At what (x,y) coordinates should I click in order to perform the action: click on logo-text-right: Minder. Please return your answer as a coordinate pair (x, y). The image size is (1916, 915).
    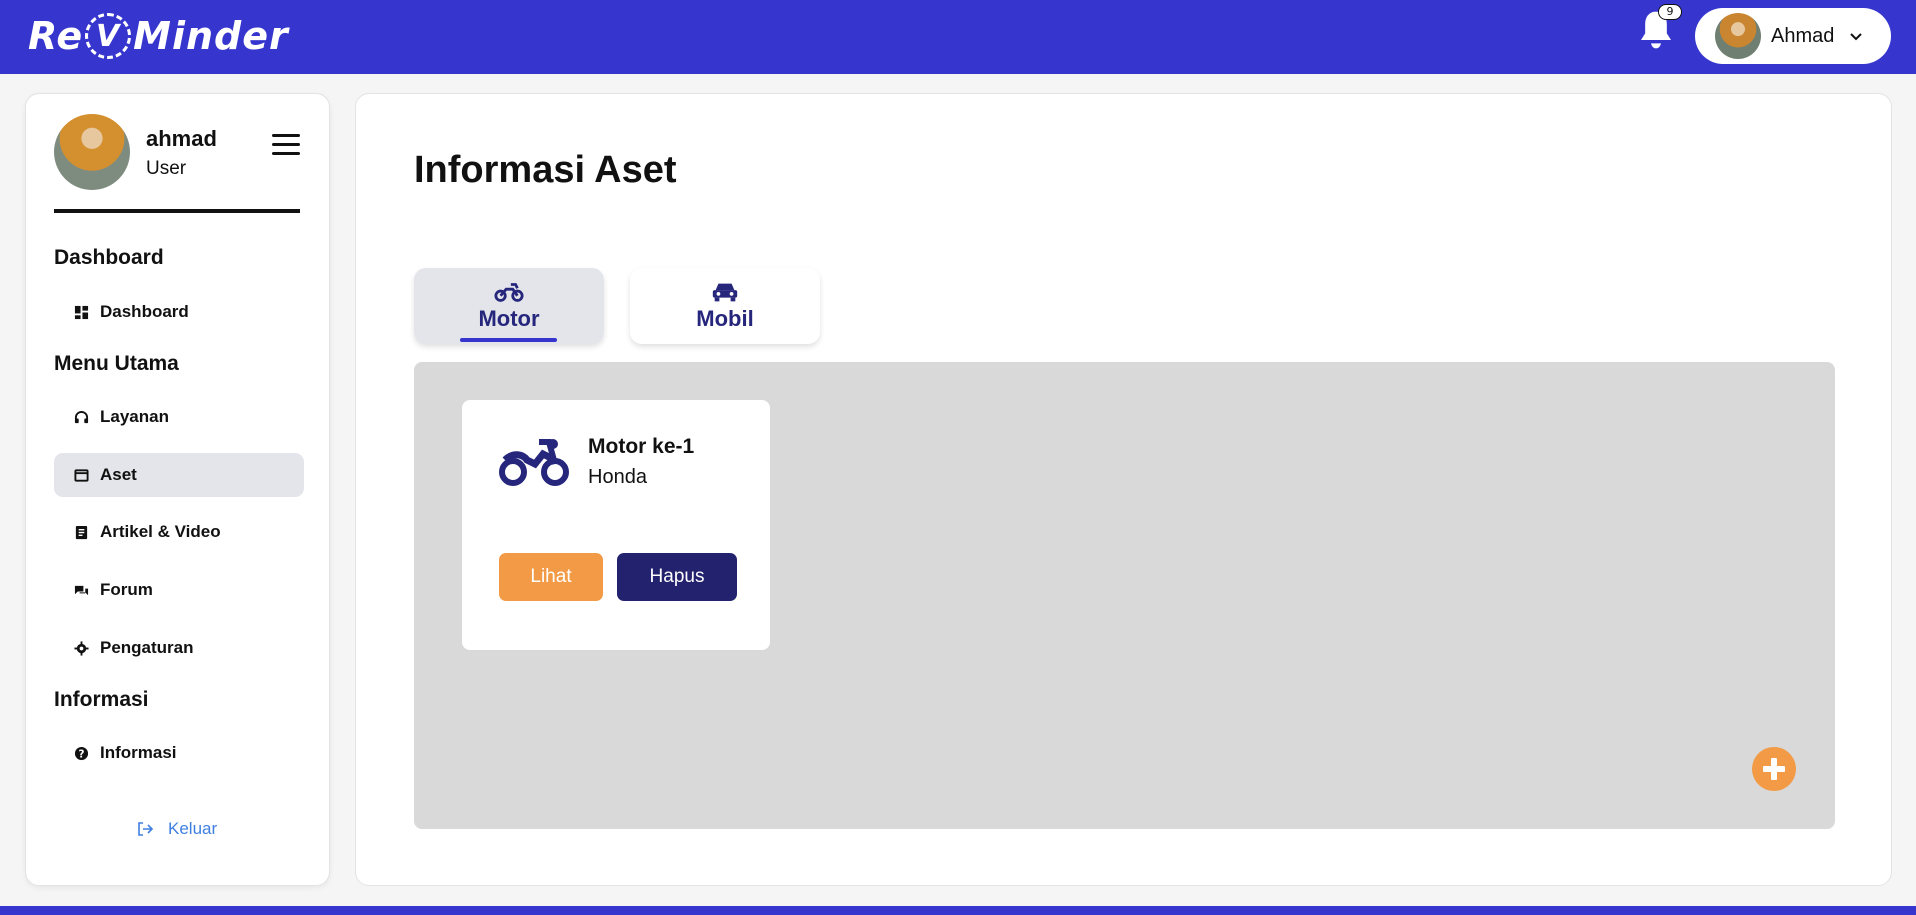
    Looking at the image, I should click on (211, 36).